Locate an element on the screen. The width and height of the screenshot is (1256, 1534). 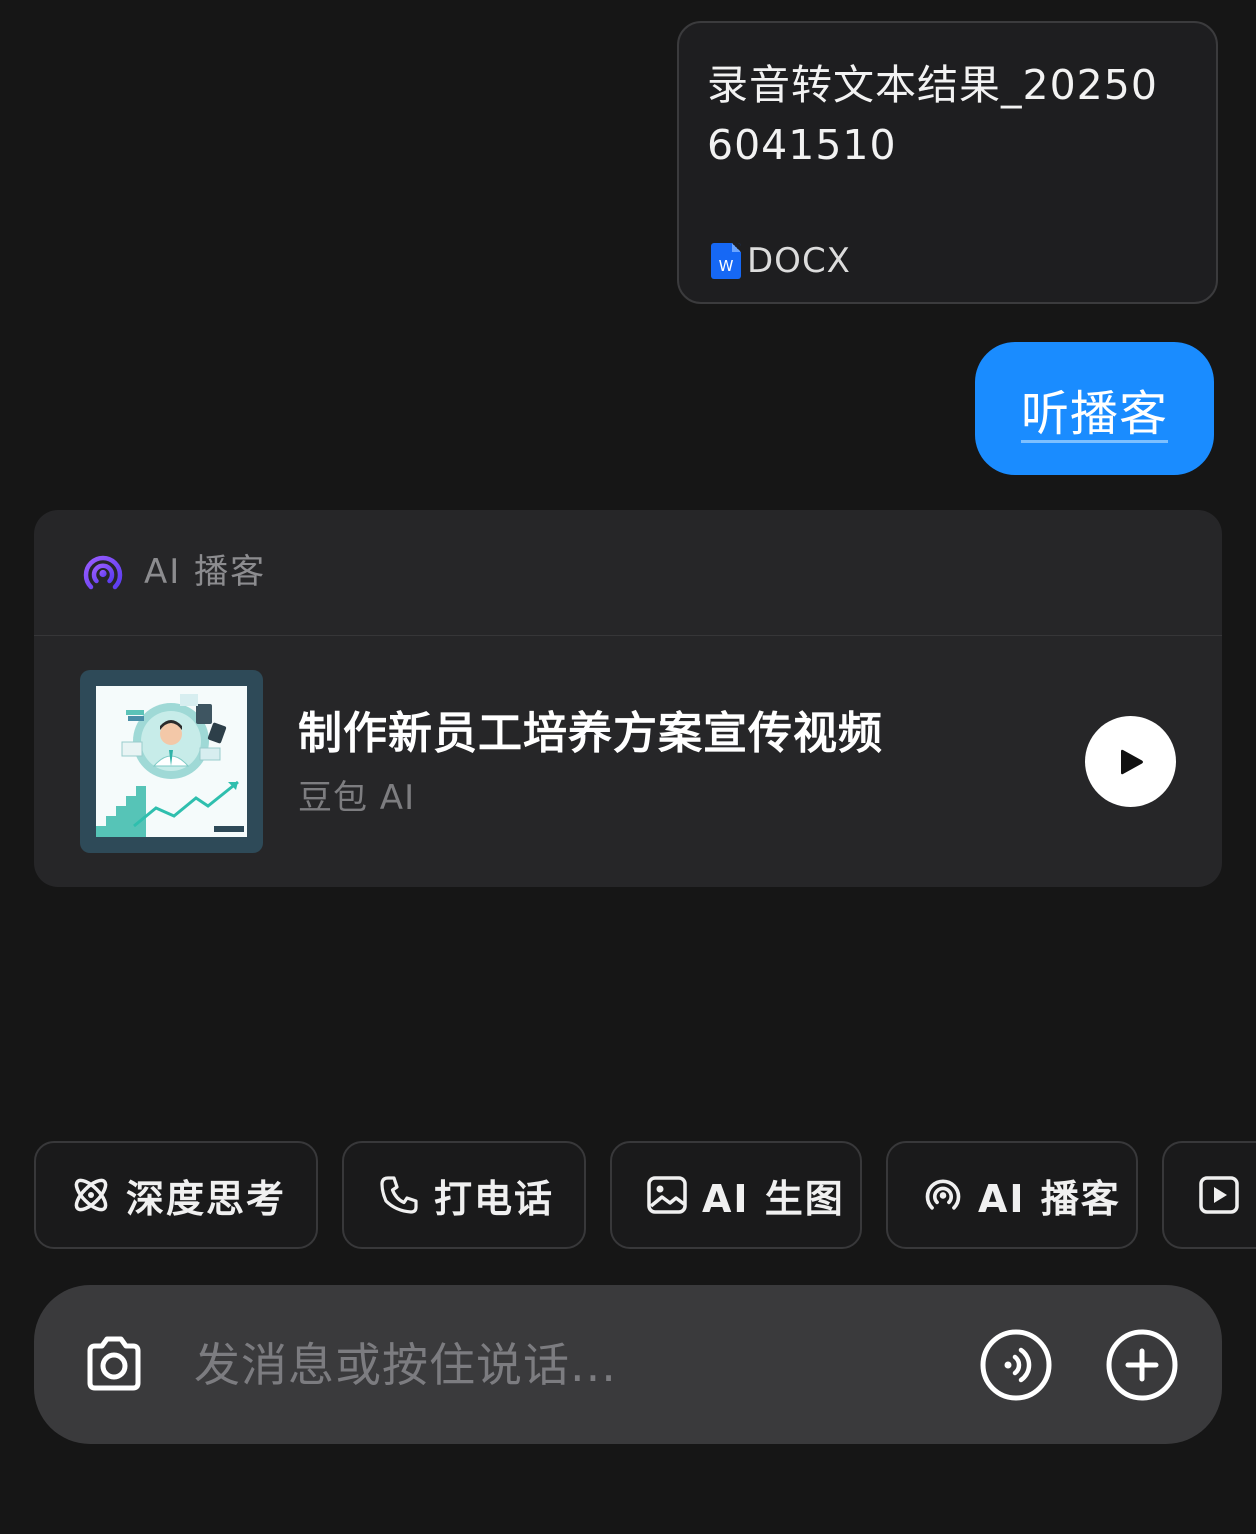
chip-label: AI 生图 is located at coordinates (773, 1198).